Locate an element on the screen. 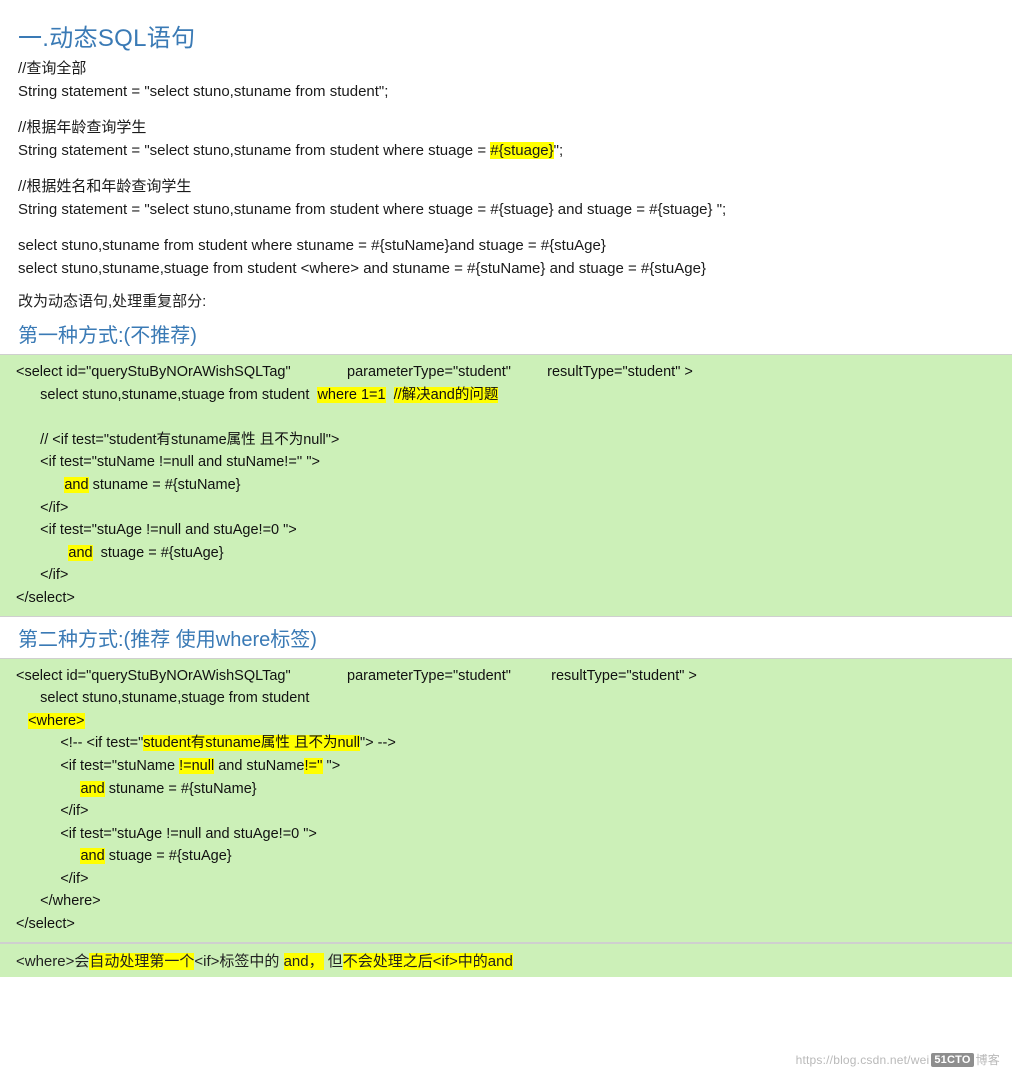  section-2-heading: 第二种方式:(推荐 使用where标签) is located at coordinates (167, 639).